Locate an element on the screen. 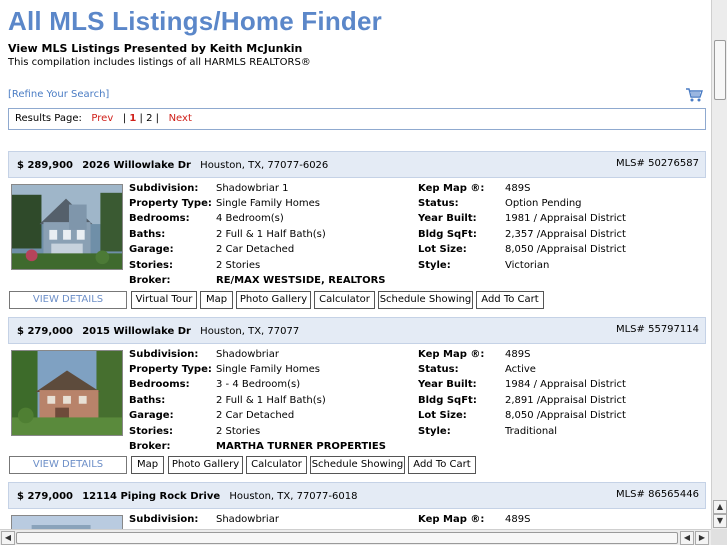  lot-size-value: 8,050 /Appraisal District is located at coordinates (565, 249).